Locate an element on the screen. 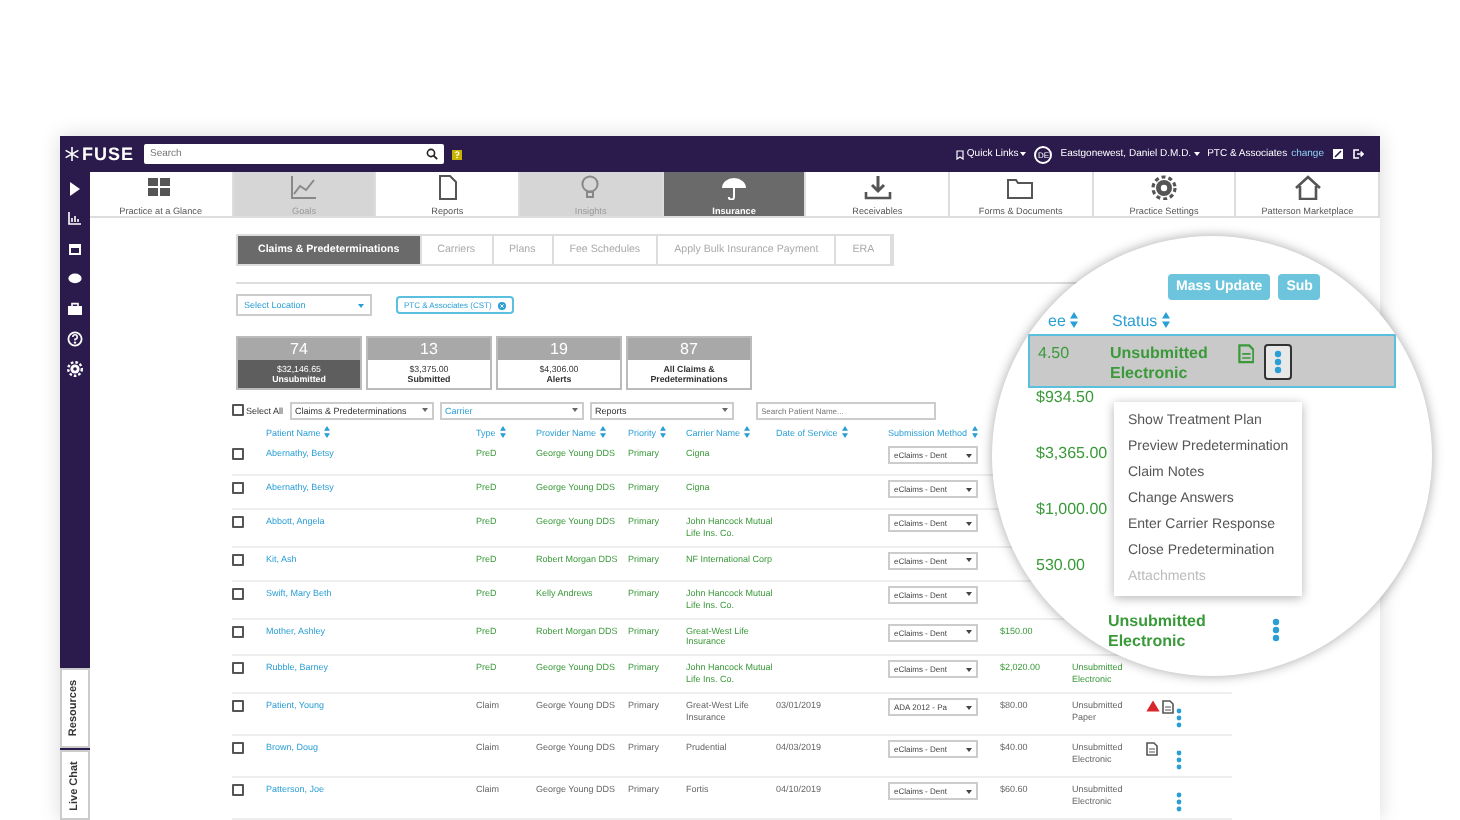 Image resolution: width=1460 pixels, height=820 pixels. logout-icon is located at coordinates (1358, 154).